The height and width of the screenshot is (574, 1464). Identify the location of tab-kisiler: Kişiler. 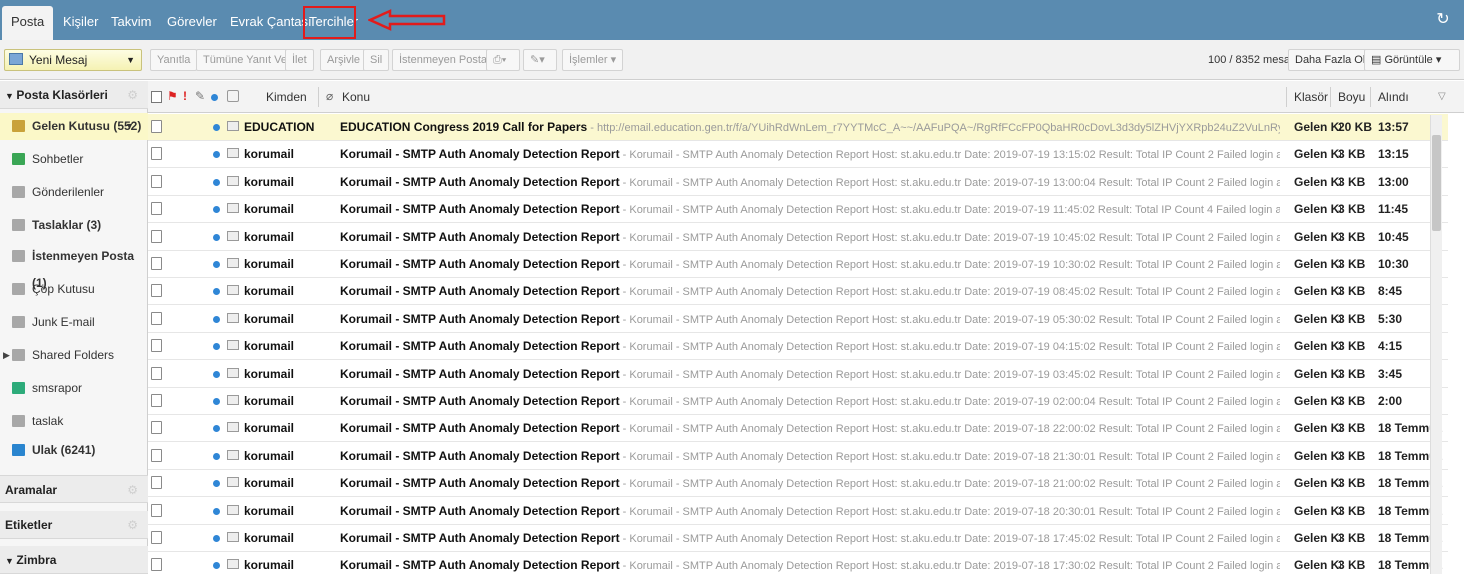
(80, 22).